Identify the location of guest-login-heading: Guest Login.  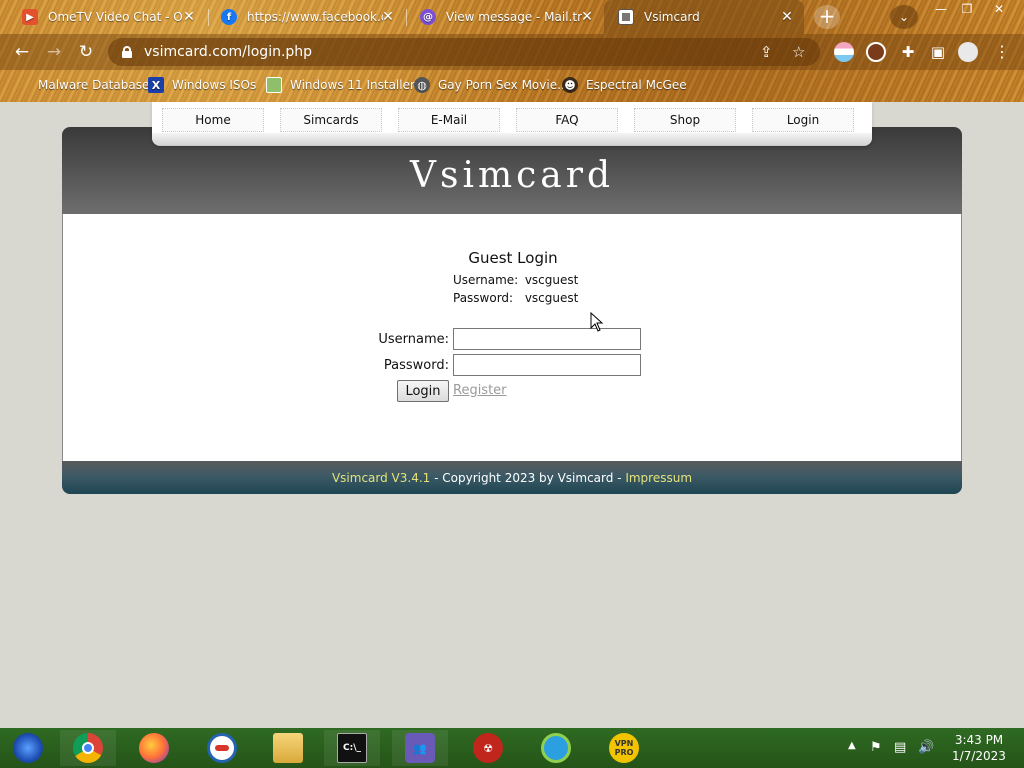
(513, 258).